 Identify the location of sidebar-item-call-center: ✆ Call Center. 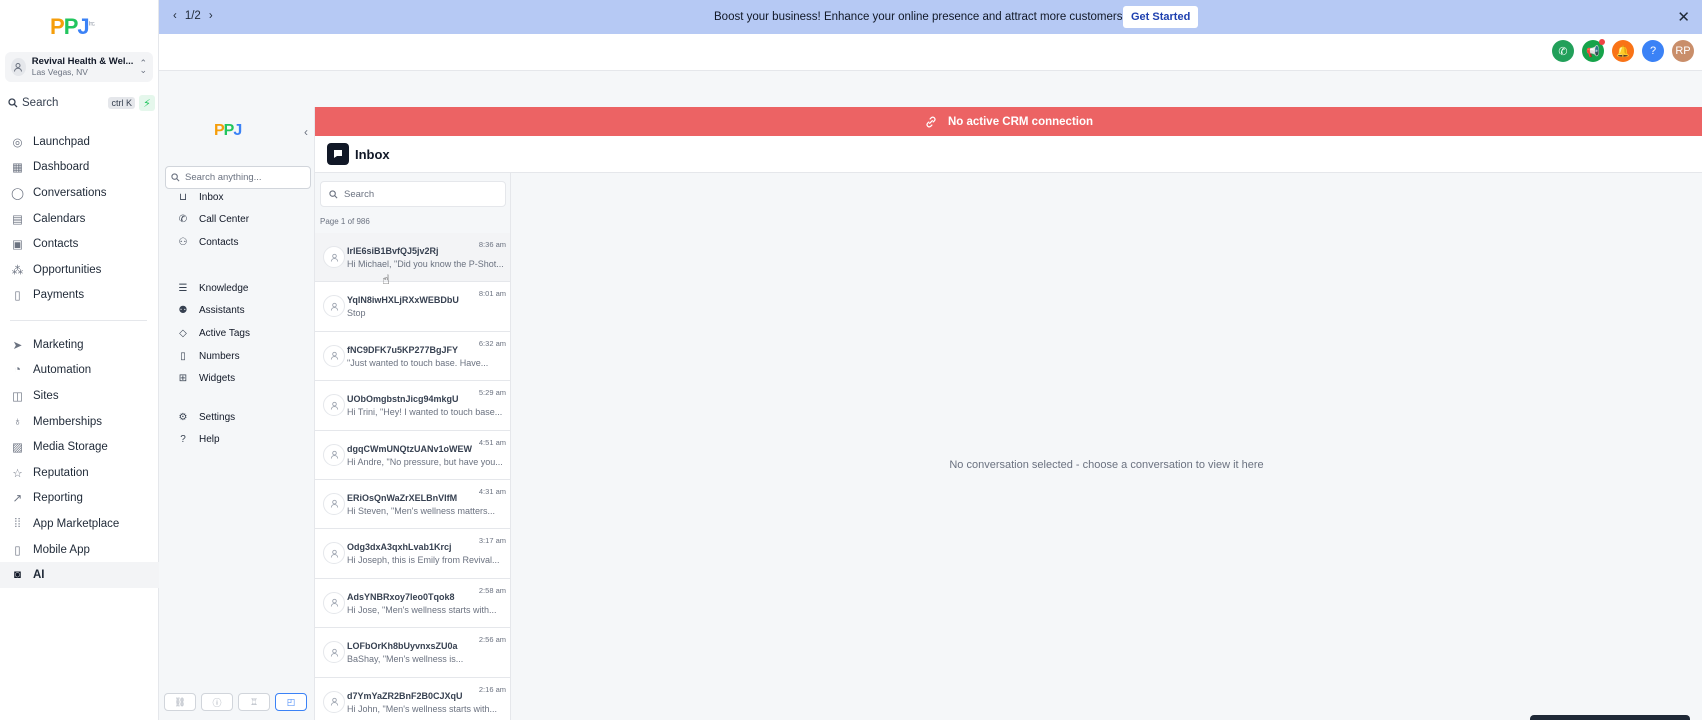
(237, 220).